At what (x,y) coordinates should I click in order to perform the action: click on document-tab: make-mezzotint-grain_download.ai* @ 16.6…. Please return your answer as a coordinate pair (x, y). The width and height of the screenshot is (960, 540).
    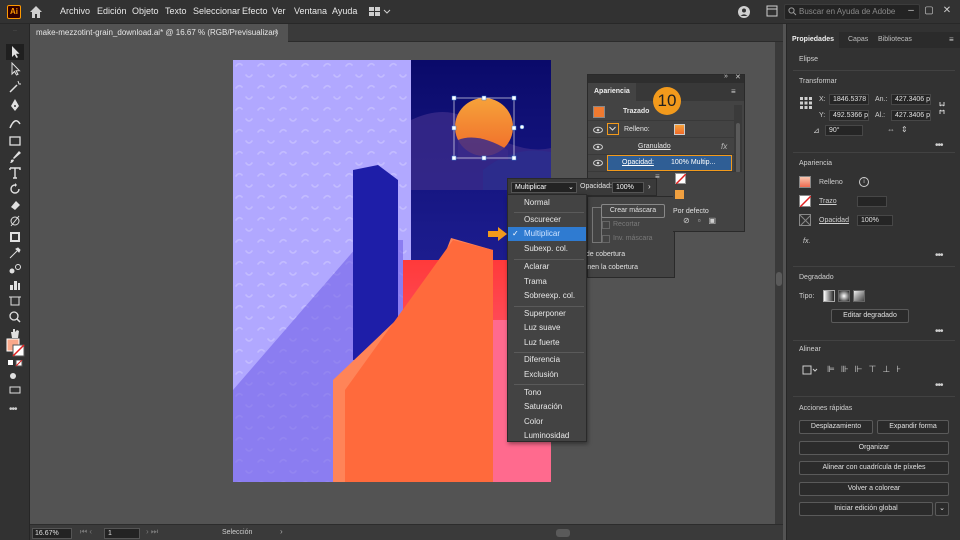
    Looking at the image, I should click on (159, 33).